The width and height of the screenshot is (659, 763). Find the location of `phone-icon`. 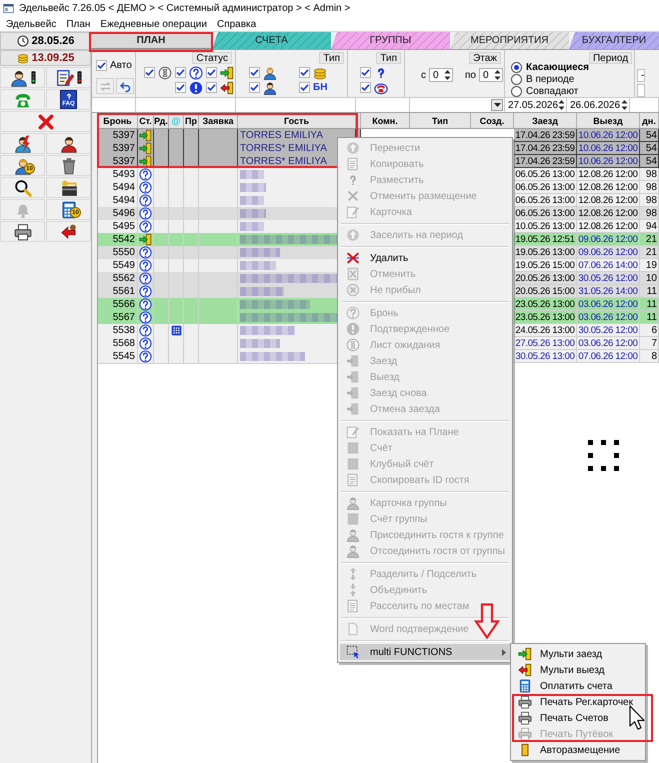

phone-icon is located at coordinates (381, 87).